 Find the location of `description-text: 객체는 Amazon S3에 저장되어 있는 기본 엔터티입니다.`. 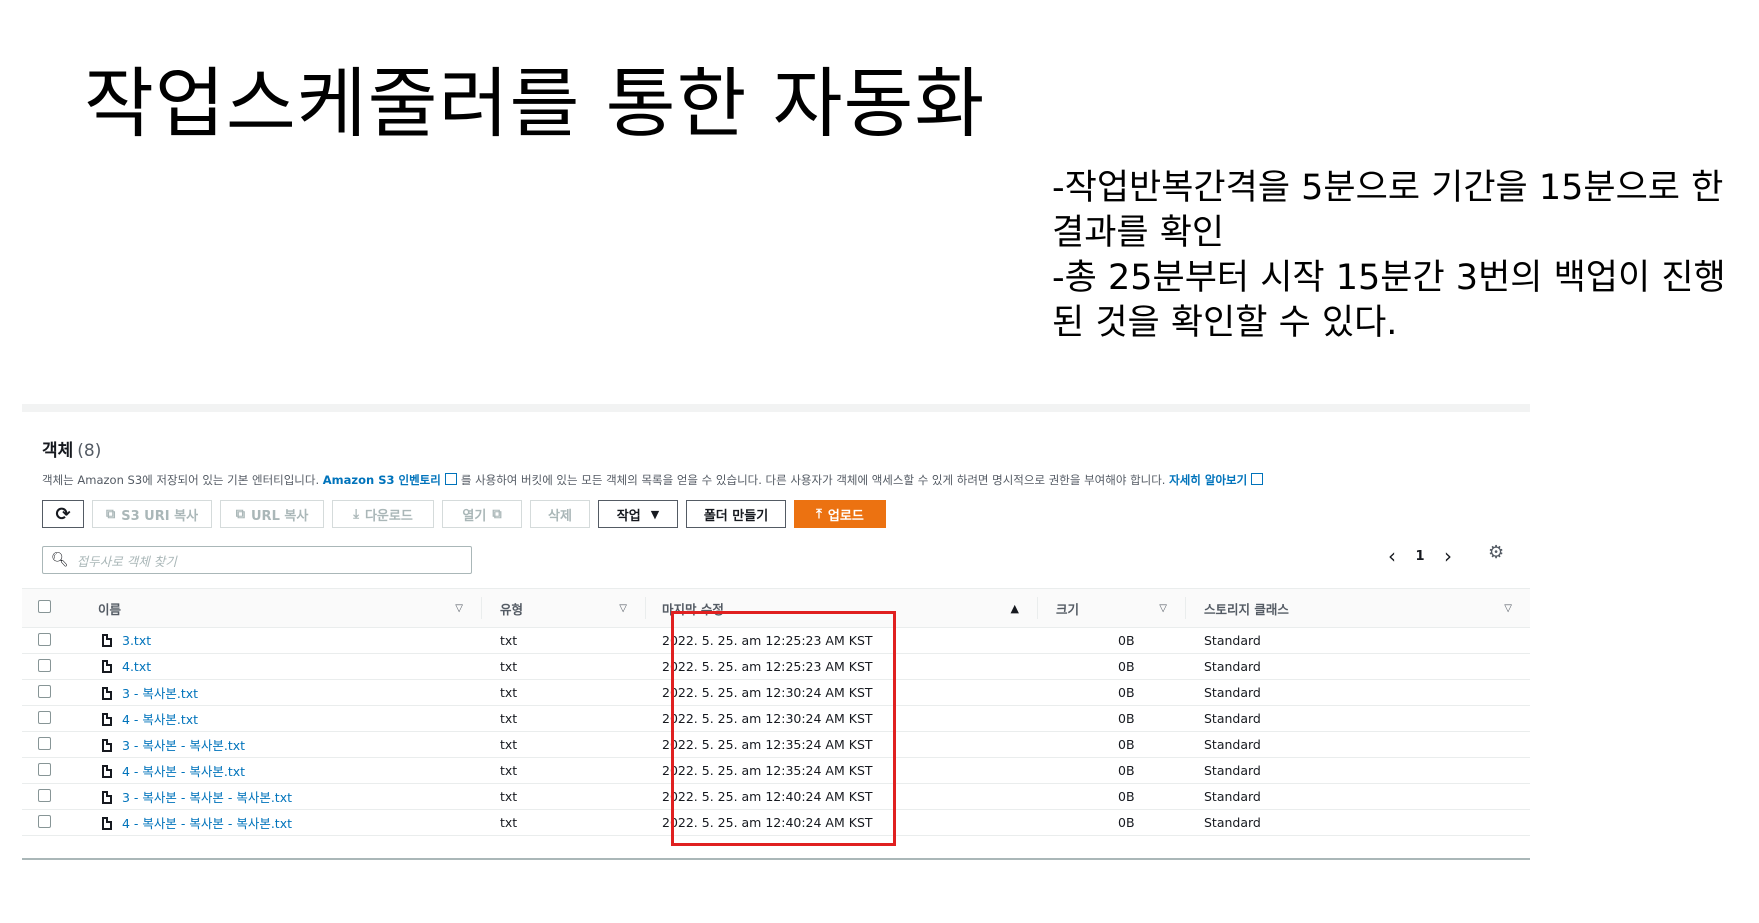

description-text: 객체는 Amazon S3에 저장되어 있는 기본 엔터티입니다. is located at coordinates (181, 480).